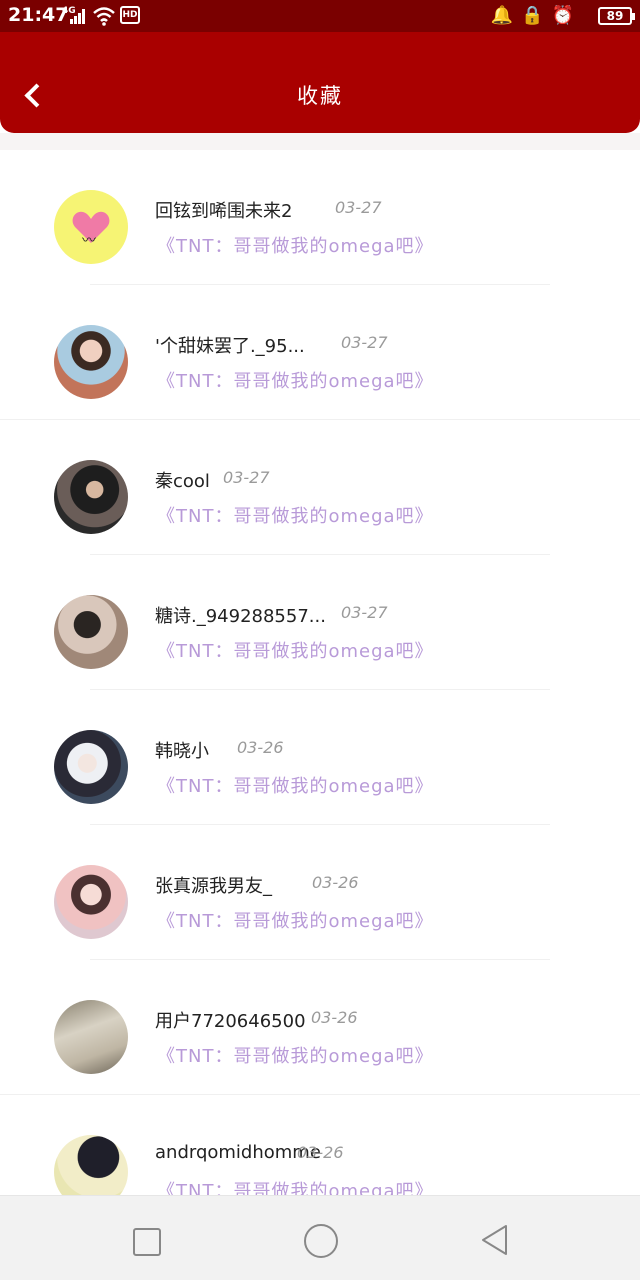  Describe the element at coordinates (495, 1240) in the screenshot. I see `back-triangle-icon` at that location.